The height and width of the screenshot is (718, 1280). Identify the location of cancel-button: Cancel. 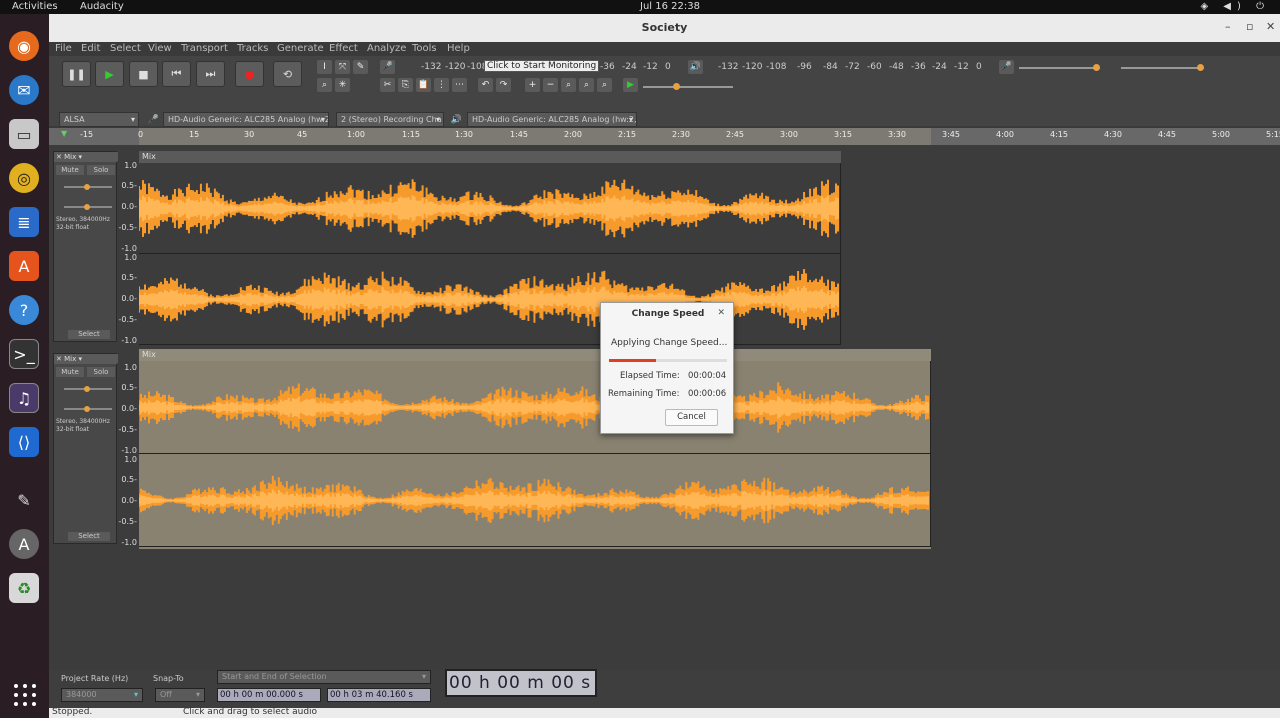
(691, 417).